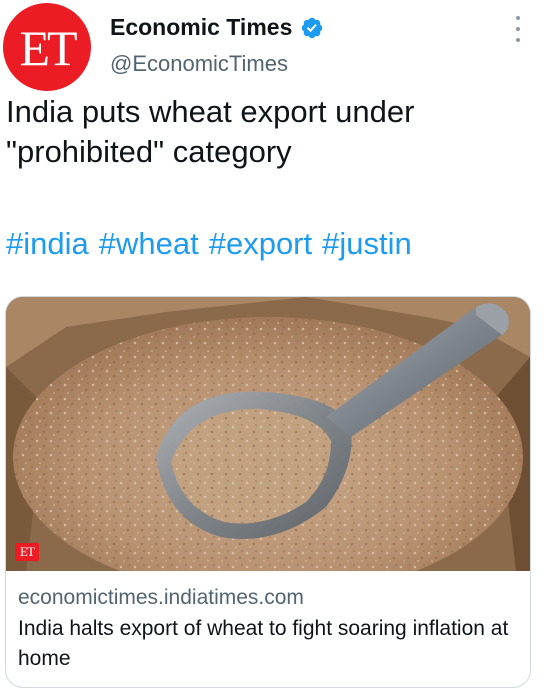 Image resolution: width=549 pixels, height=688 pixels. I want to click on card-domain: economictimes.indiatimes.com, so click(161, 597).